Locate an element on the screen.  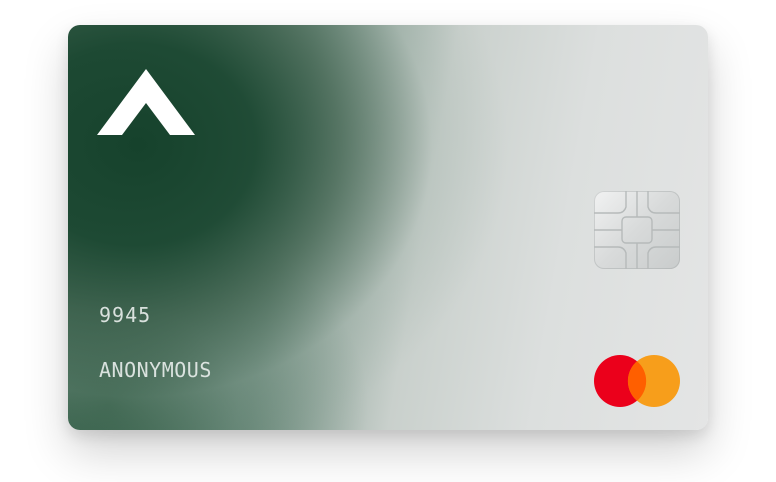
card-number-last4: 9945 is located at coordinates (125, 315).